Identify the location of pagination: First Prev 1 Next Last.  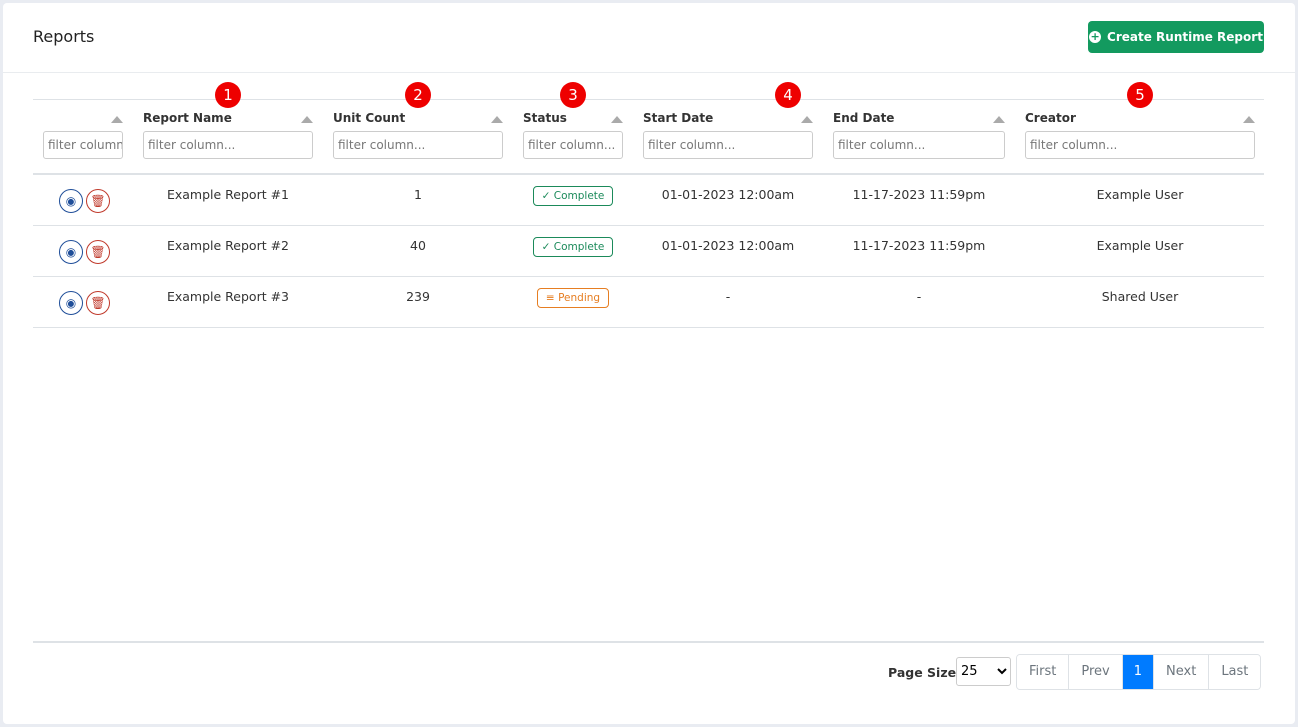
(1139, 672).